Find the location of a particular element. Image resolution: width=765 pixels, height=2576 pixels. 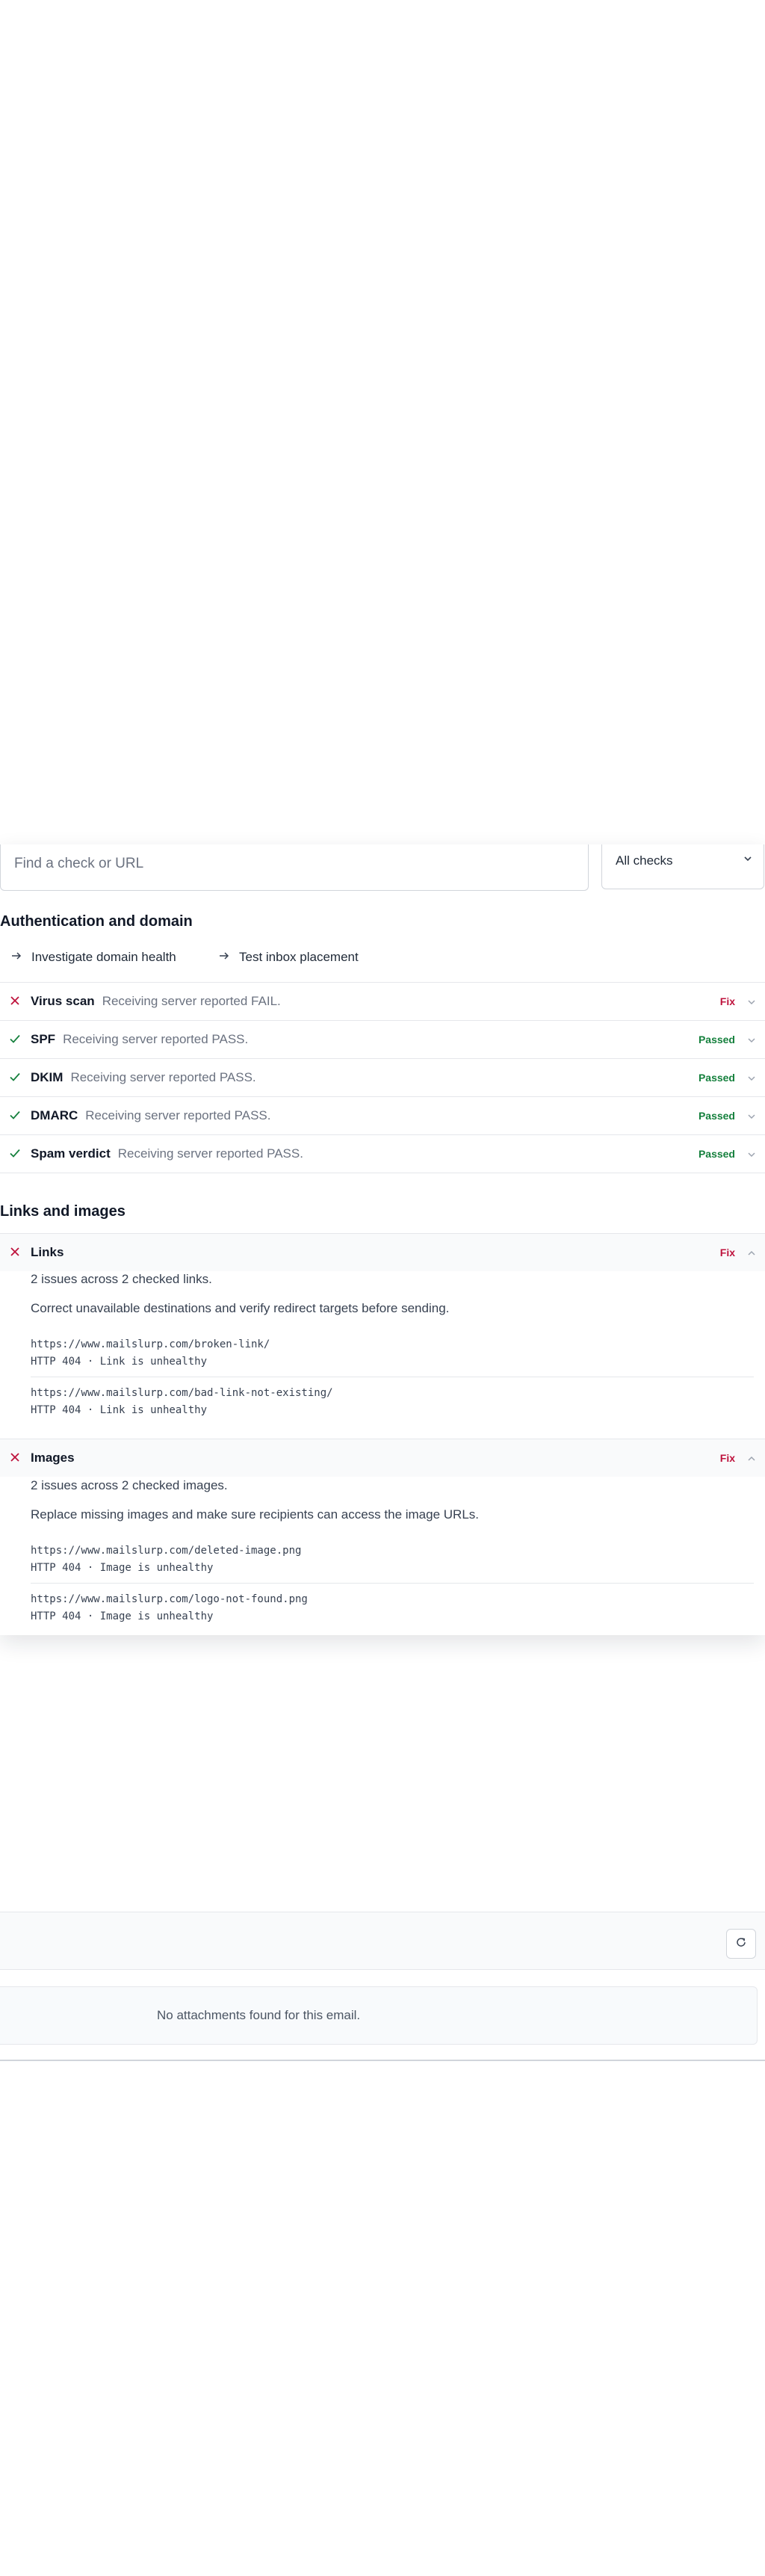

search-box is located at coordinates (294, 868).